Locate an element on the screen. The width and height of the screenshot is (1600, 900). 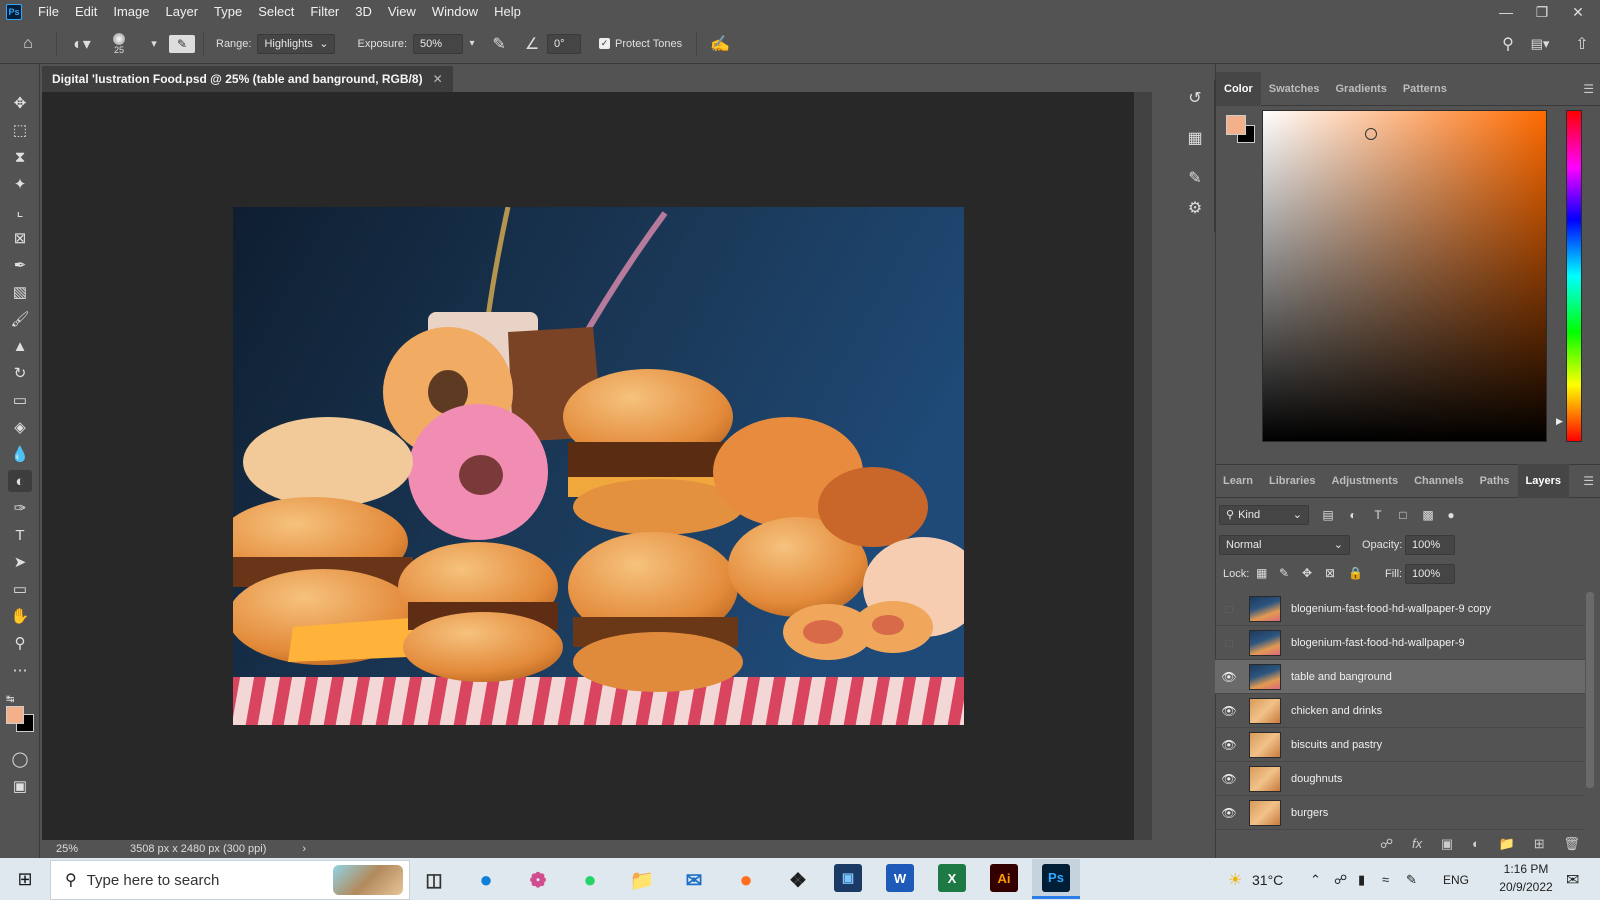
range-select: Highlights ⌄ is located at coordinates (296, 43).